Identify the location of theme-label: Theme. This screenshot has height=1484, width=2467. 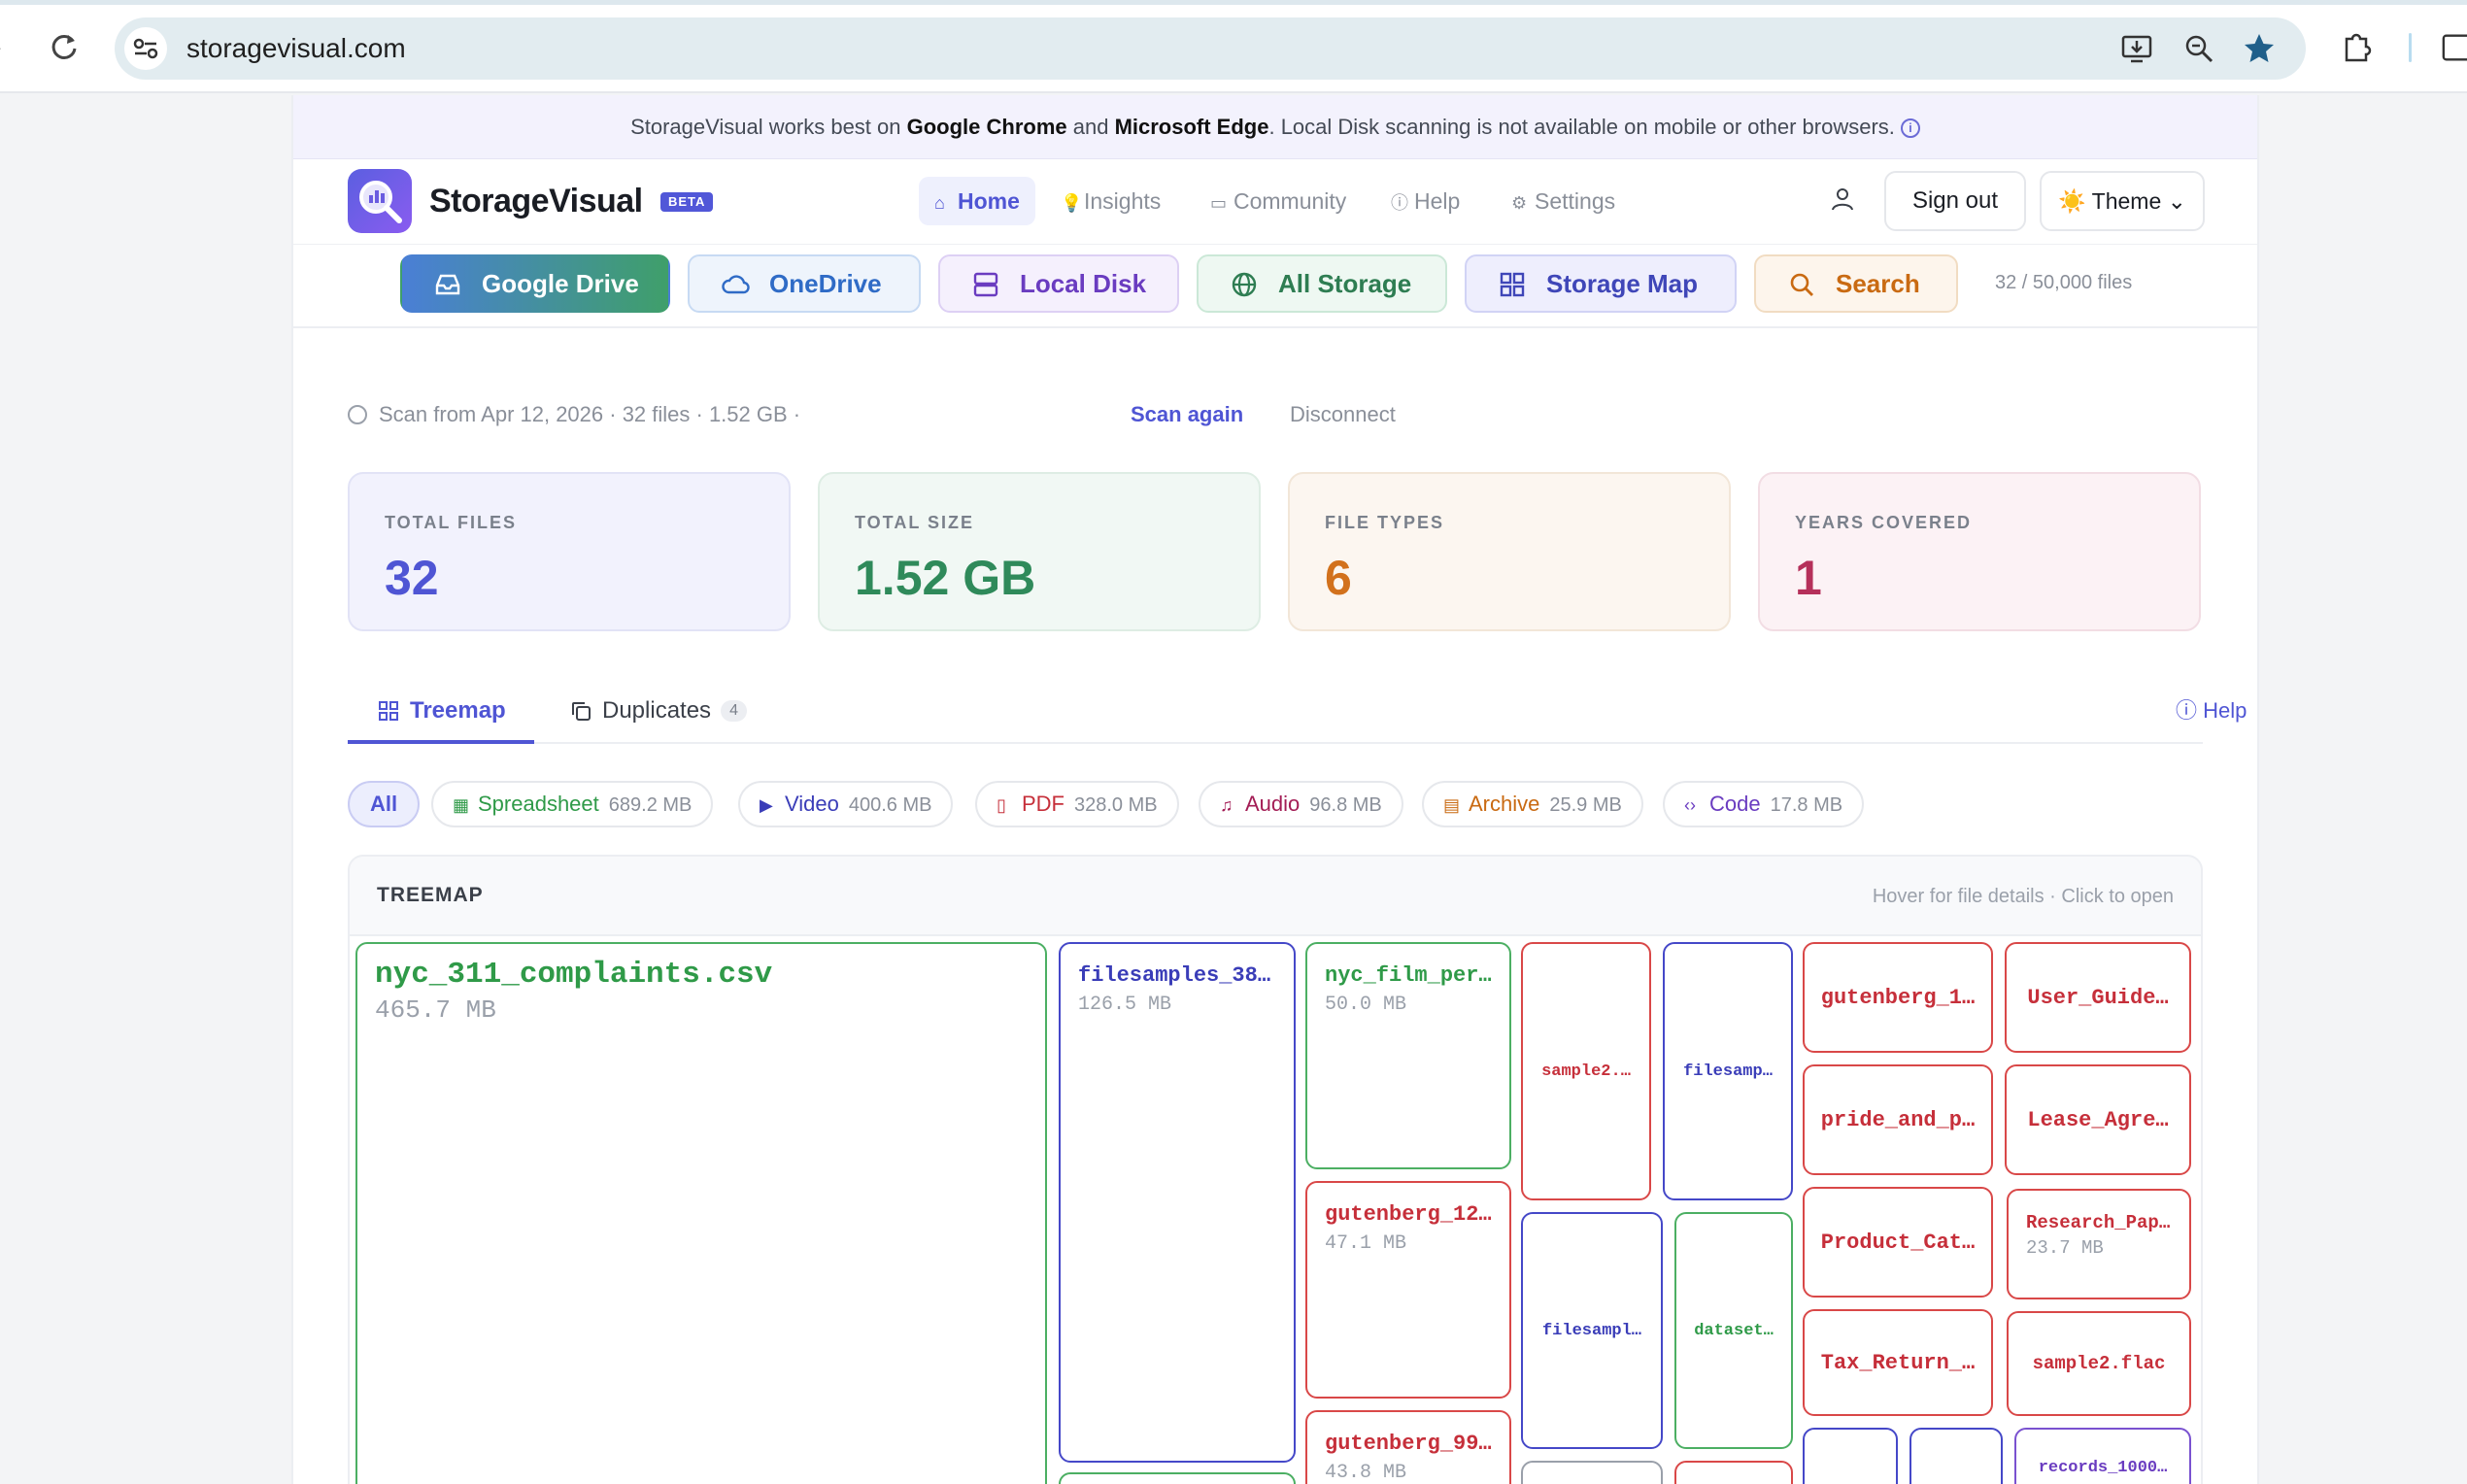
(2126, 201).